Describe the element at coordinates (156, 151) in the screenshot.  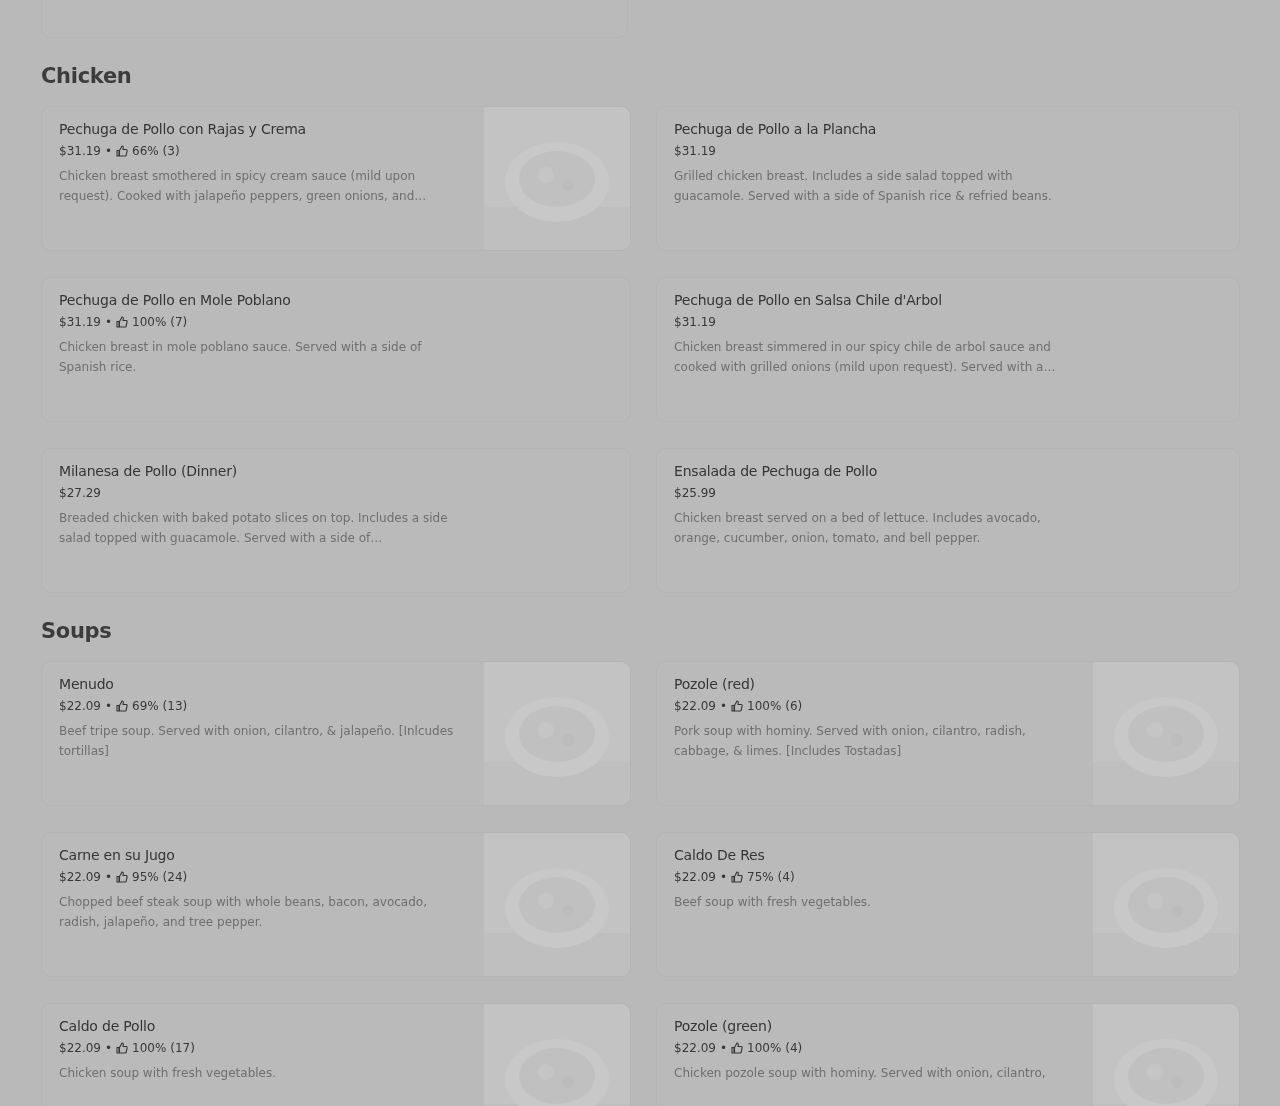
I see `item-rating: 66% (3)` at that location.